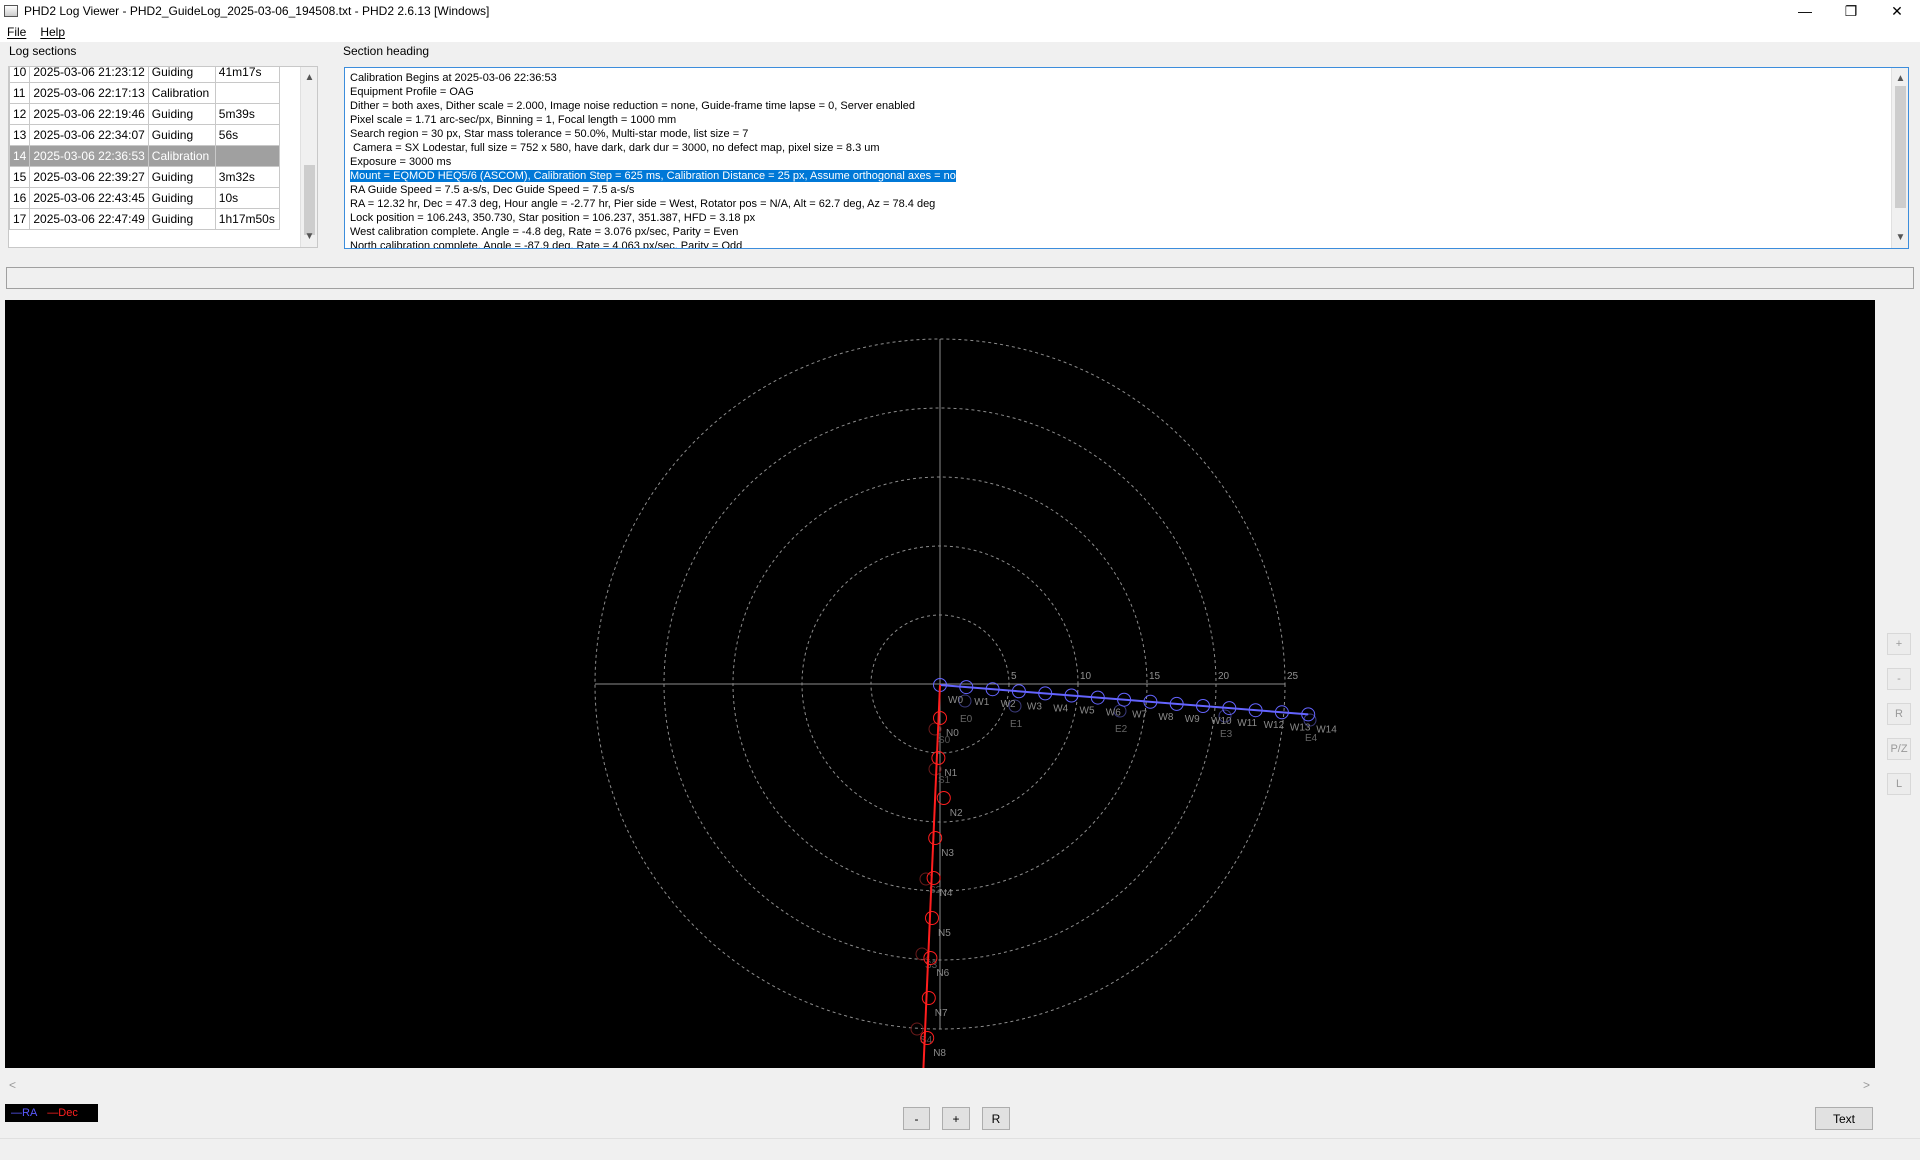  What do you see at coordinates (89, 93) in the screenshot?
I see `row-time: 2025-03-06 22:17:13` at bounding box center [89, 93].